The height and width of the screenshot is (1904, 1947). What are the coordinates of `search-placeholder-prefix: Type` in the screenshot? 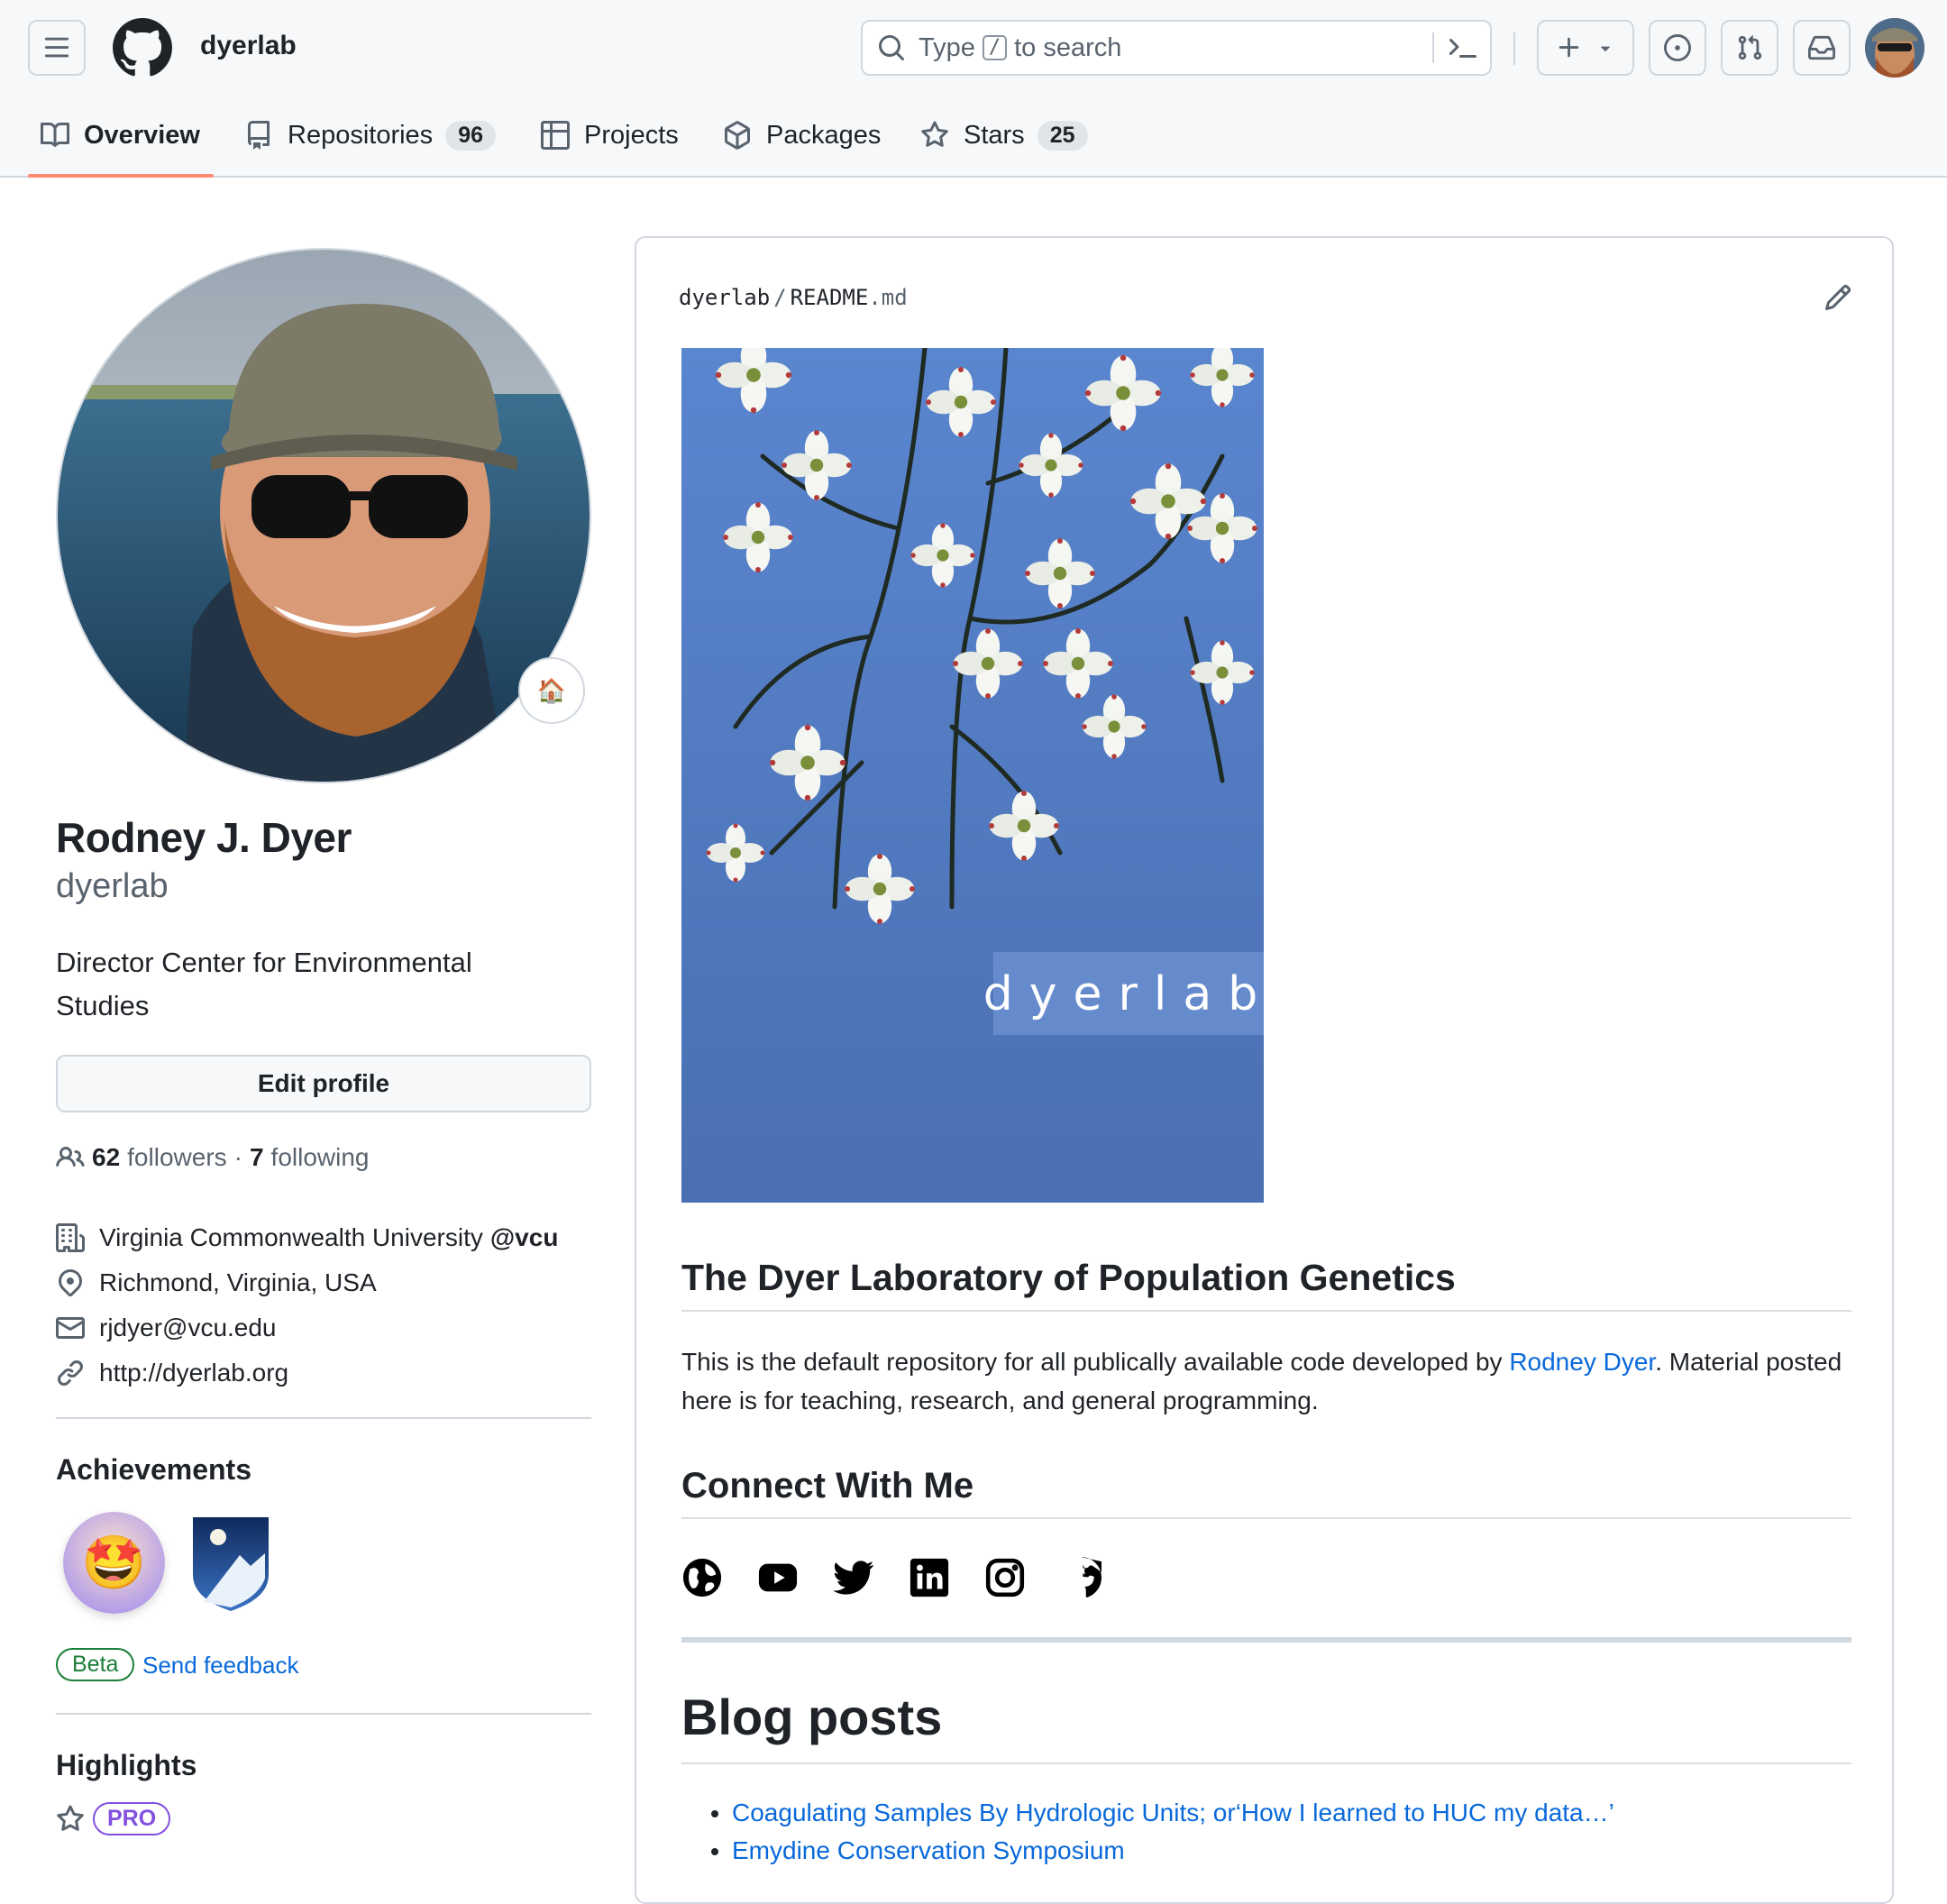 It's located at (947, 47).